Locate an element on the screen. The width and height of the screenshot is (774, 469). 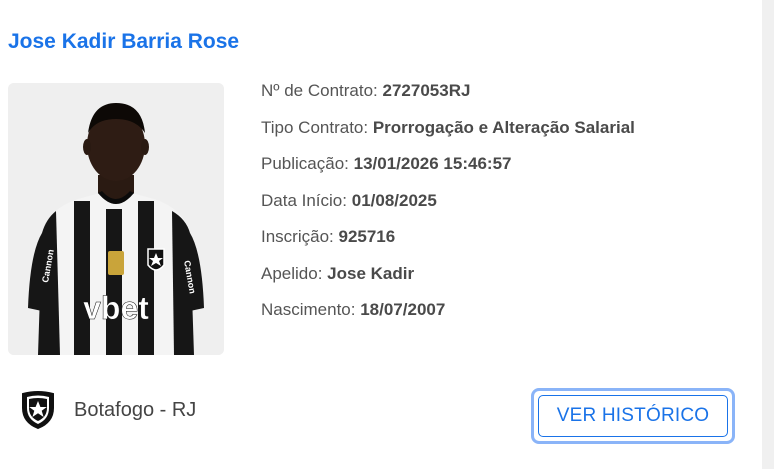
detail-value: 925716 is located at coordinates (367, 236).